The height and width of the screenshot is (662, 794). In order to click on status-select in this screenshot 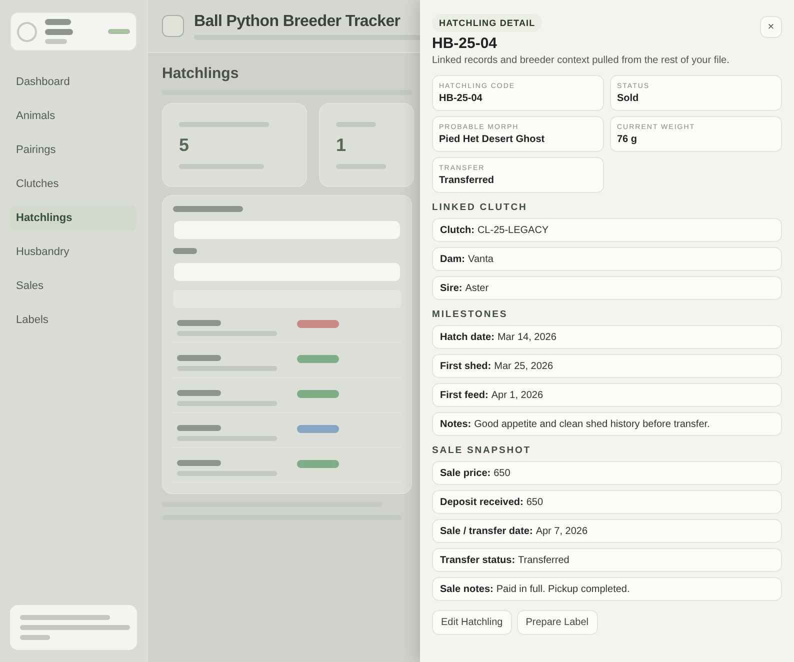, I will do `click(287, 272)`.